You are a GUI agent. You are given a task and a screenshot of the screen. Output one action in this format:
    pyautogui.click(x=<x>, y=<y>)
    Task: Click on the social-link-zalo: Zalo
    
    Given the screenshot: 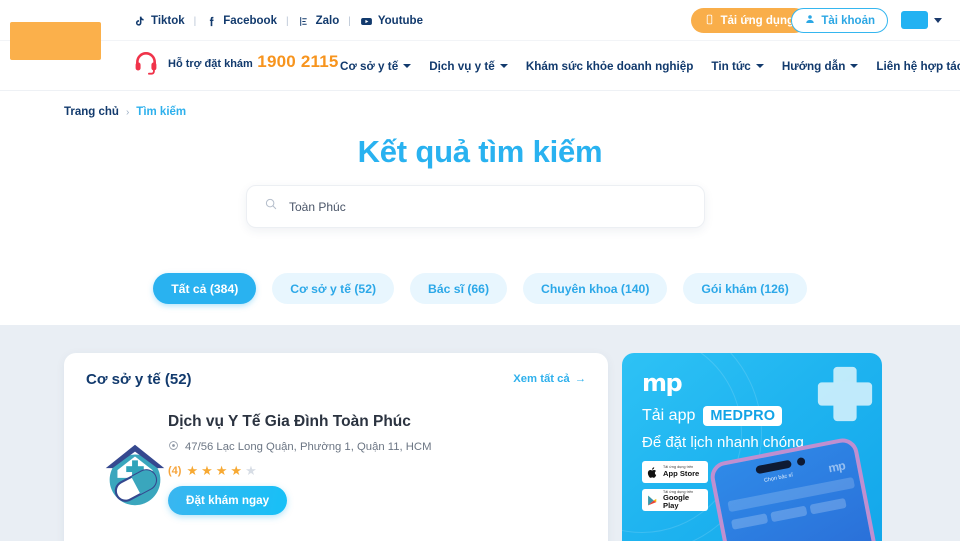 What is the action you would take?
    pyautogui.click(x=319, y=21)
    